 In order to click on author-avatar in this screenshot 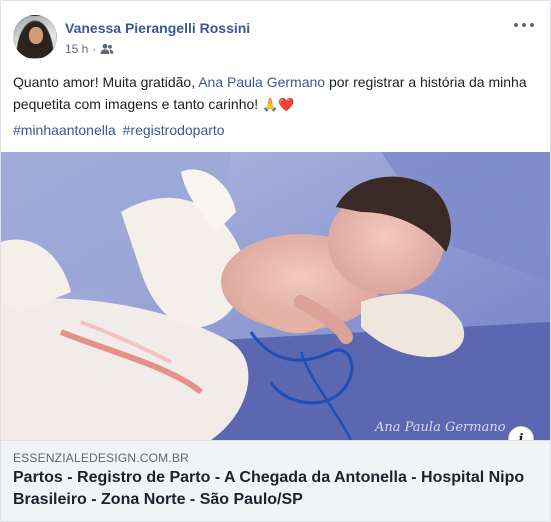, I will do `click(35, 37)`.